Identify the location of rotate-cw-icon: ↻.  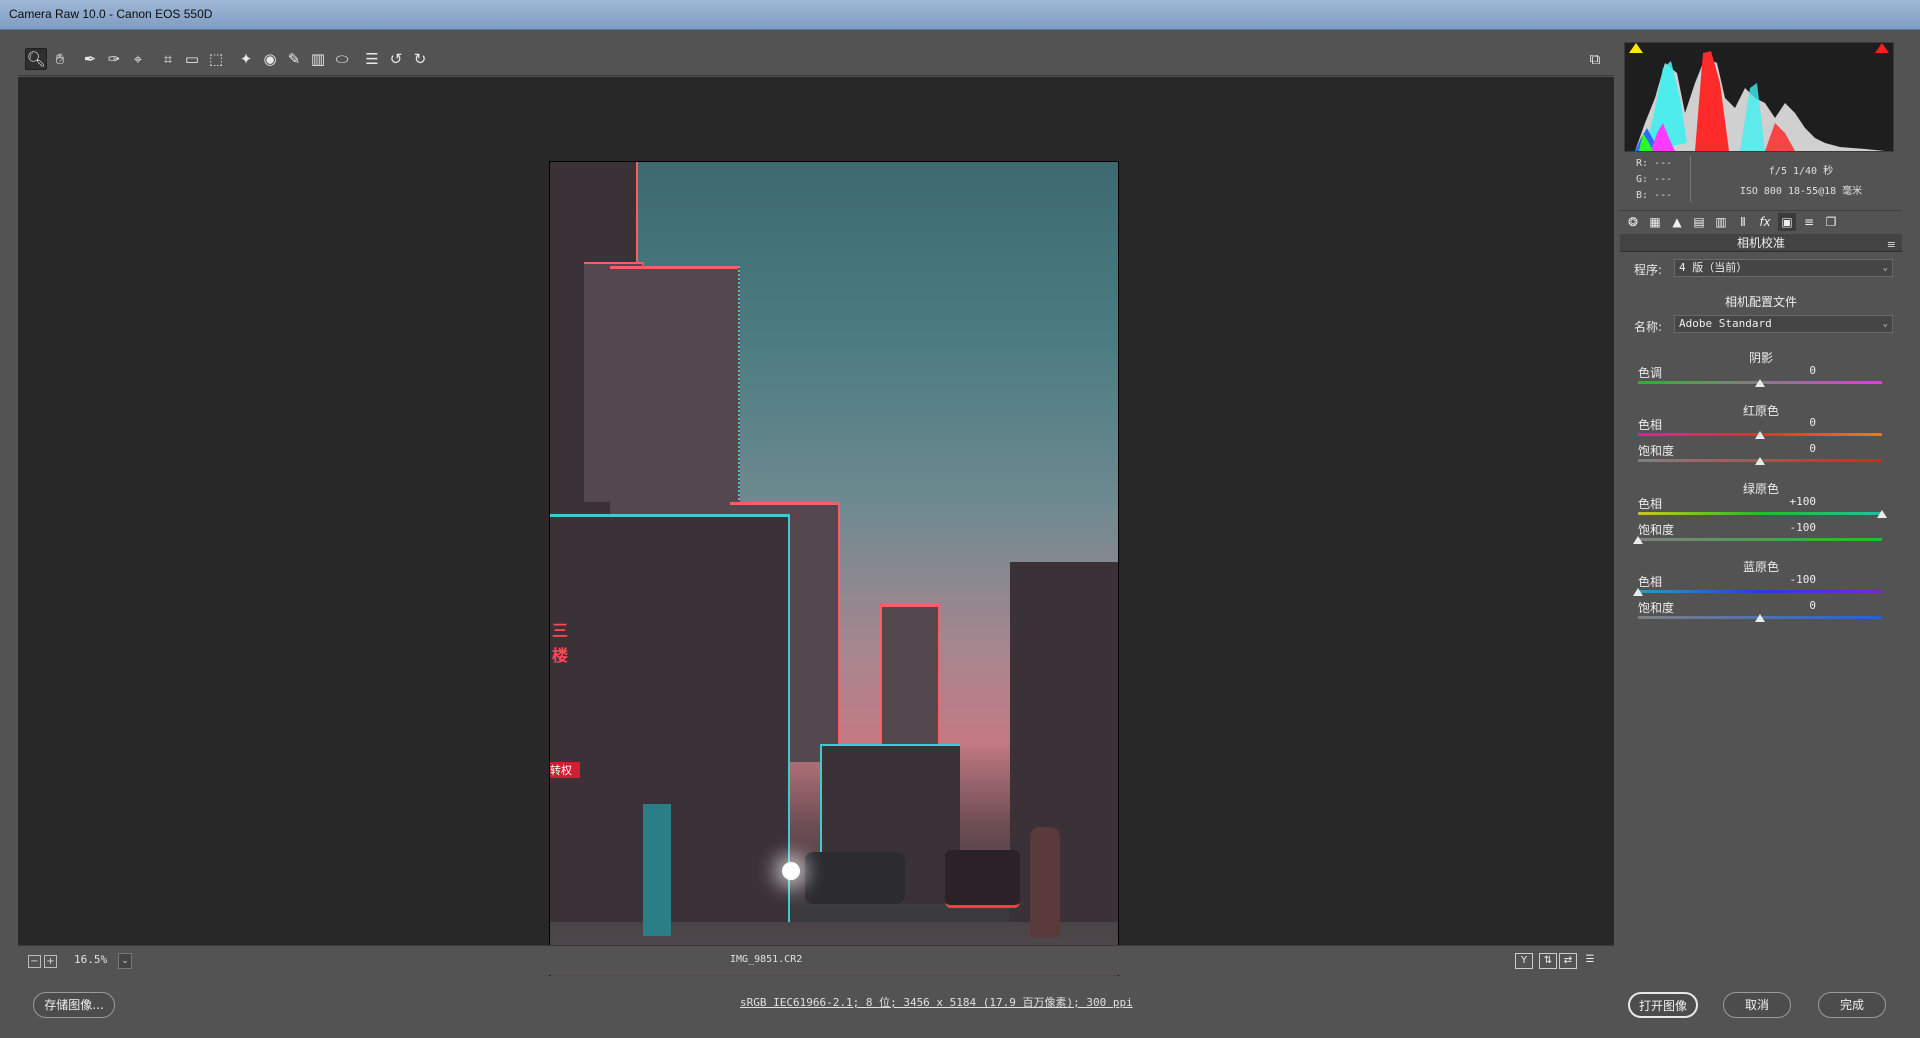
(420, 59).